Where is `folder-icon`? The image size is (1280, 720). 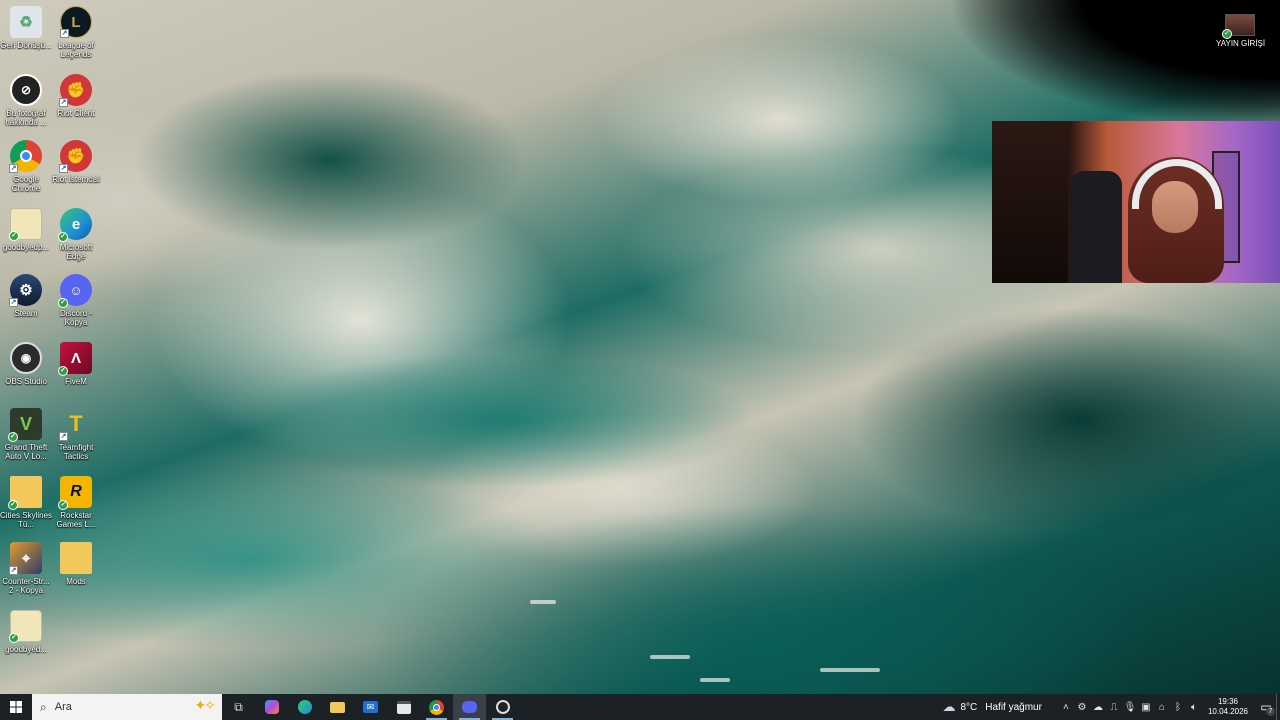 folder-icon is located at coordinates (76, 558).